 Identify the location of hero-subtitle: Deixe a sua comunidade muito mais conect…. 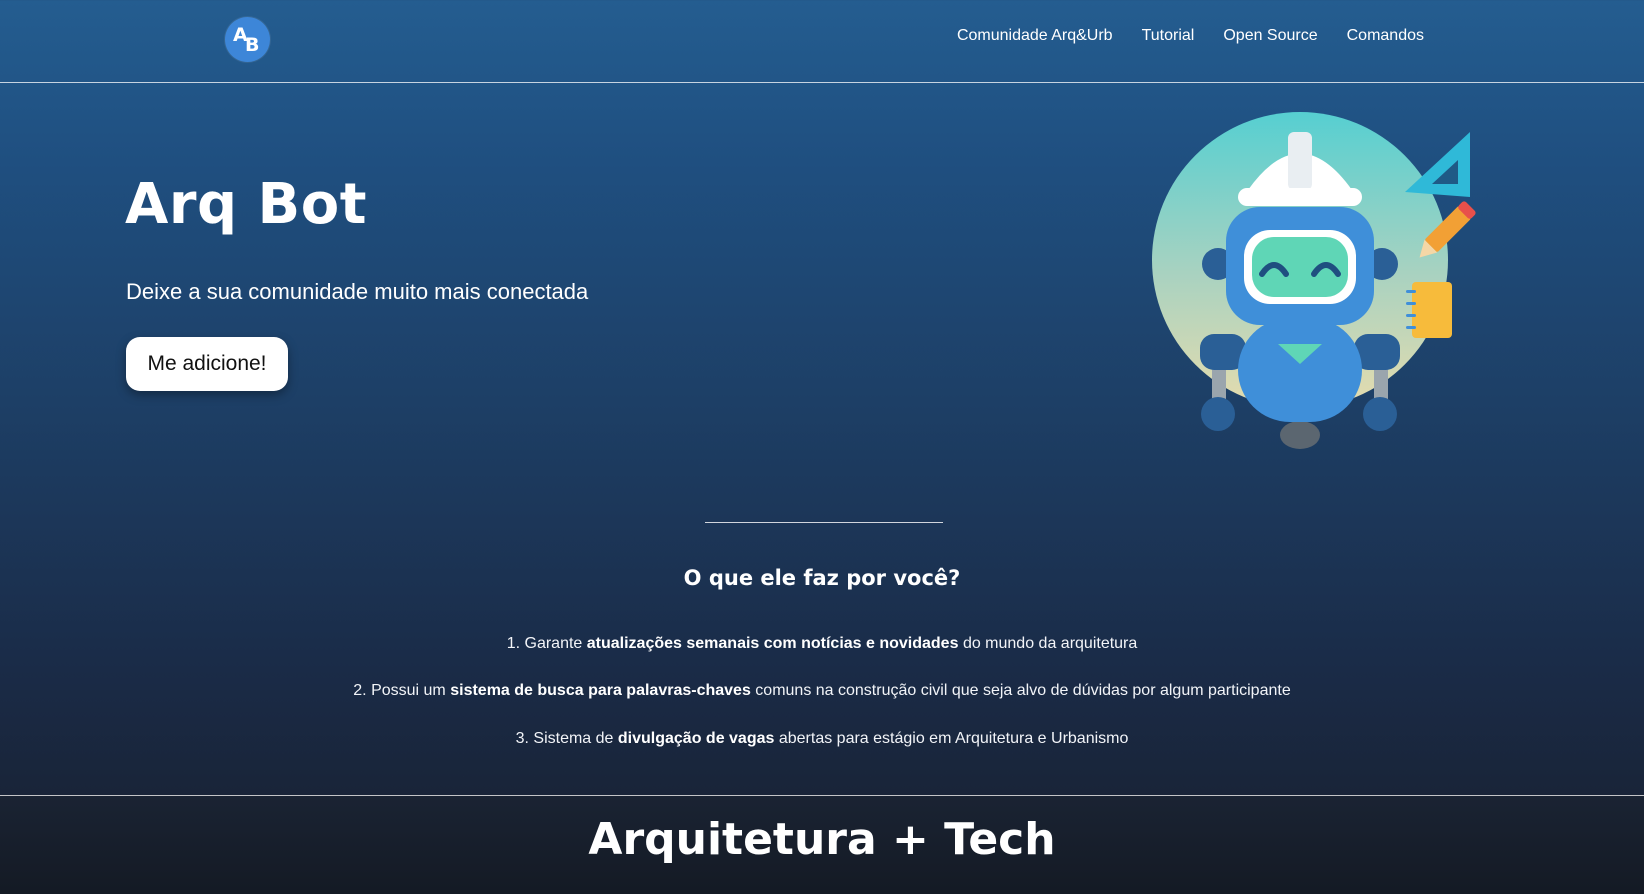
(357, 291).